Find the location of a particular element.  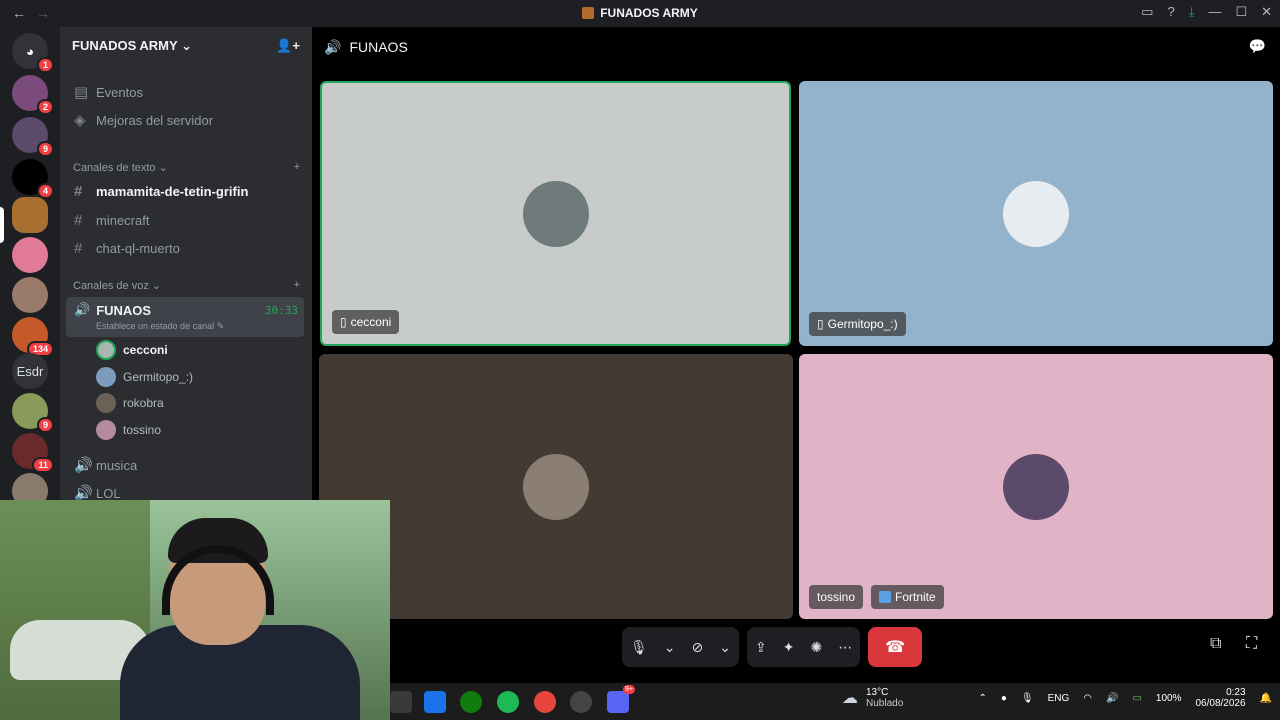

voice-user: tossino is located at coordinates (128, 430).